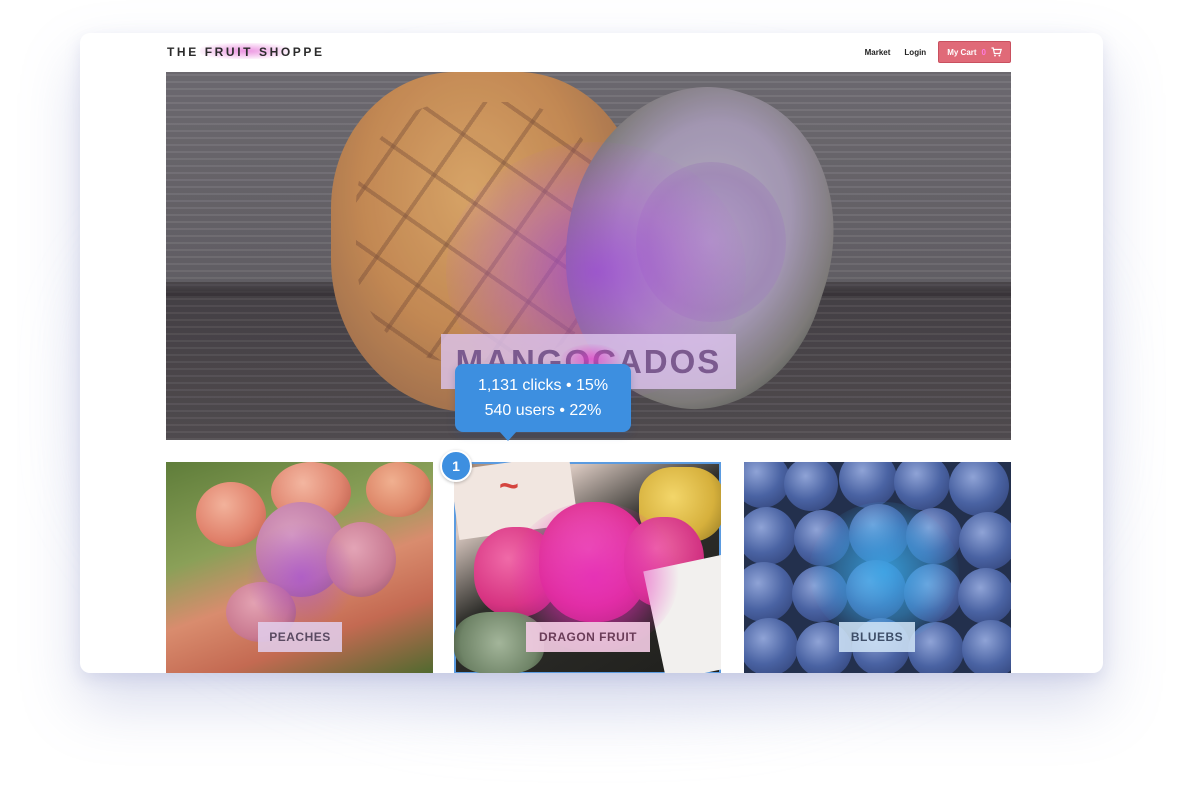 The image size is (1184, 802). What do you see at coordinates (934, 52) in the screenshot?
I see `main-nav: Market Login My Cart 0` at bounding box center [934, 52].